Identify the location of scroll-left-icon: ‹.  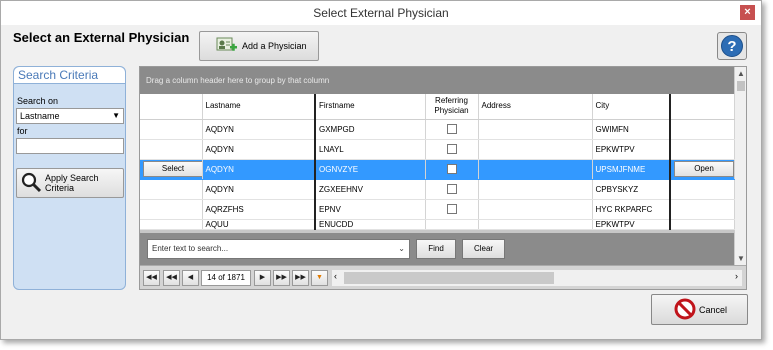
(335, 276).